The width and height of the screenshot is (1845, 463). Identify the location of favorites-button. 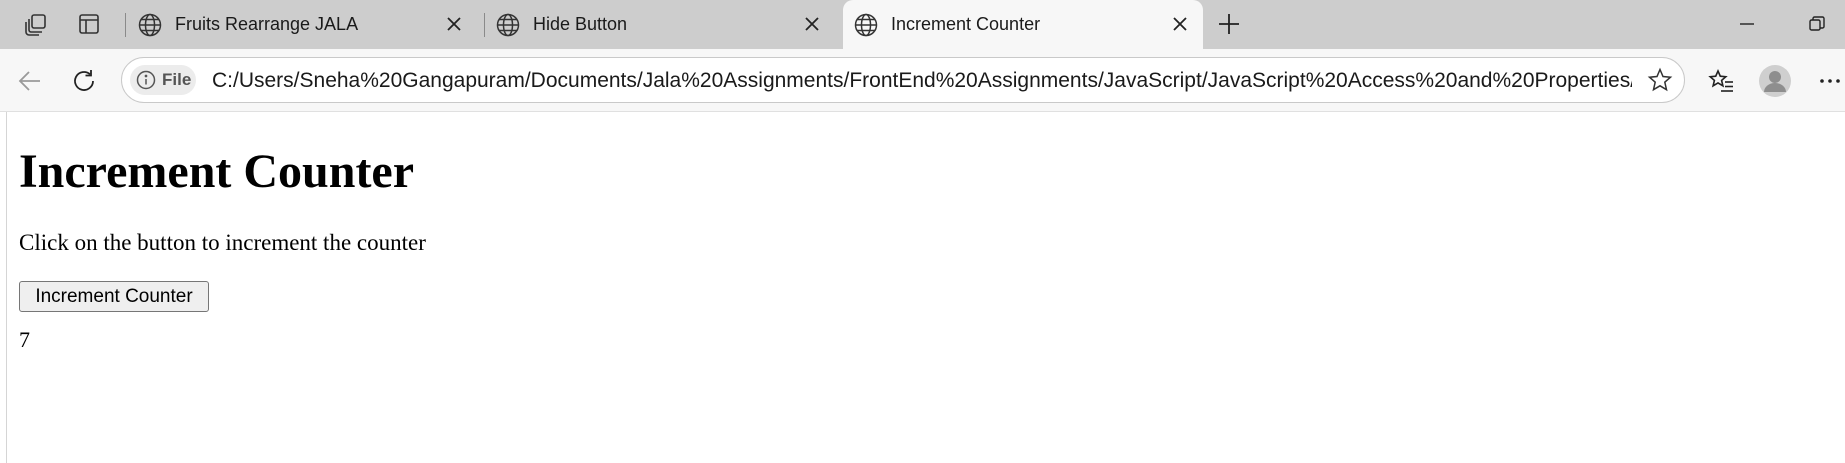
(1722, 81).